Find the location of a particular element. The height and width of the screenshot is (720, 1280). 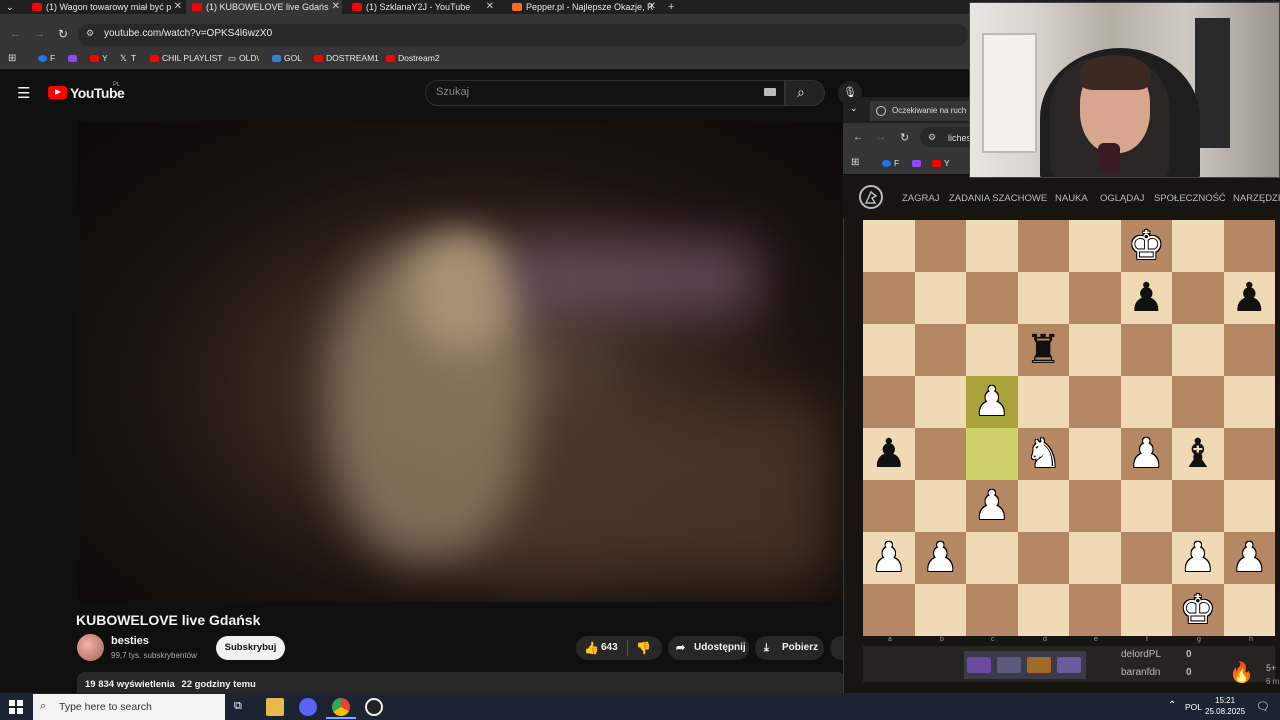

new-tab-button: + is located at coordinates (671, 7).